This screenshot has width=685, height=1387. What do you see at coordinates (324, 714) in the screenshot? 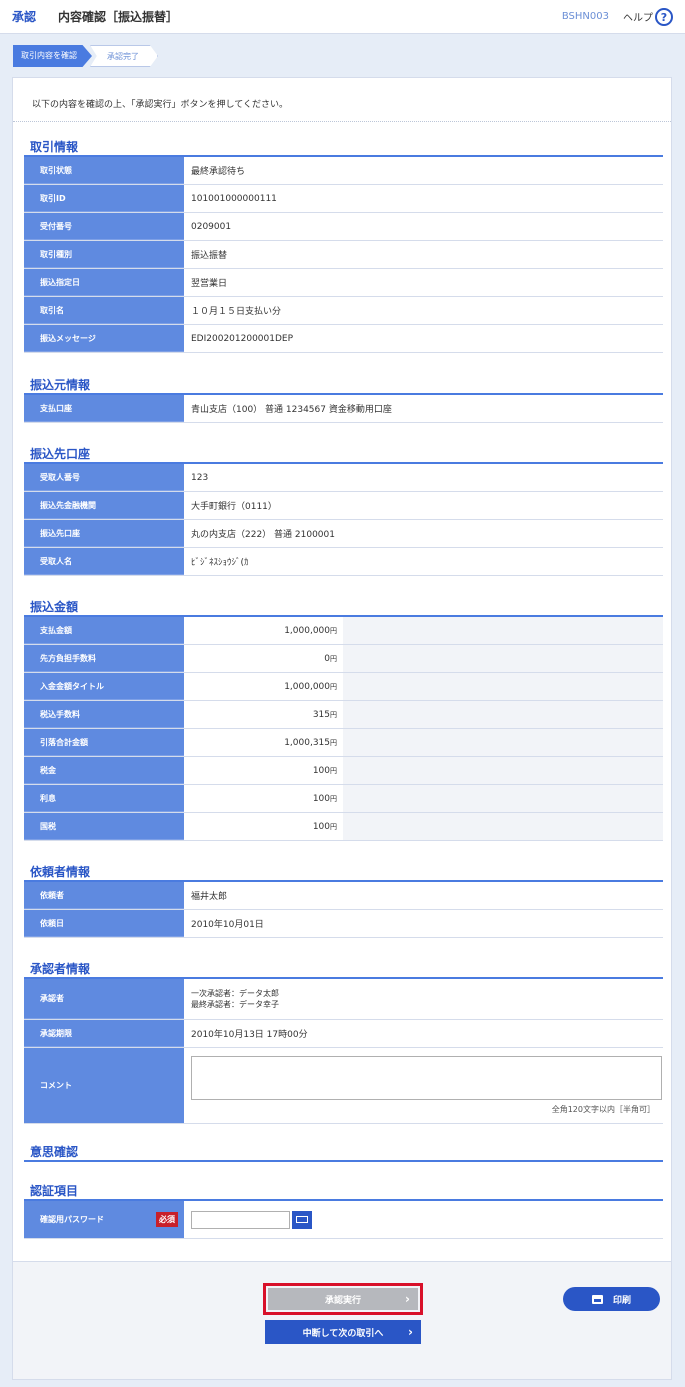
I see `amount-value: 315 円` at bounding box center [324, 714].